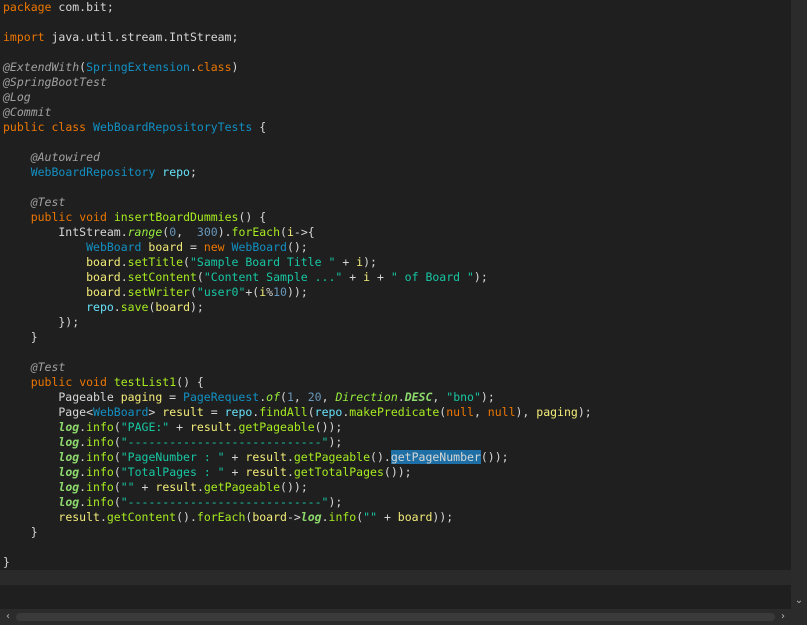 The width and height of the screenshot is (807, 625). Describe the element at coordinates (145, 382) in the screenshot. I see `code-token: testList1` at that location.